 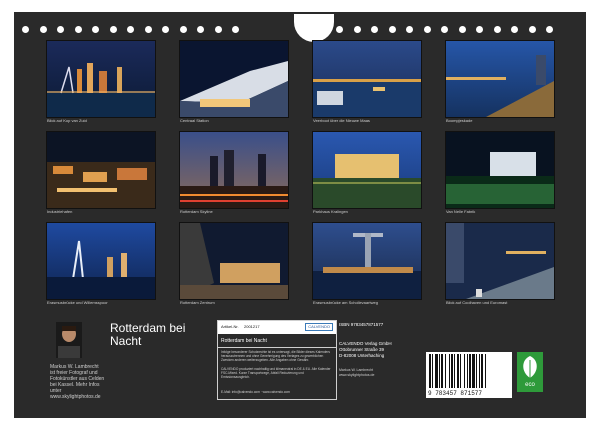 What do you see at coordinates (530, 367) in the screenshot?
I see `leaf-icon` at bounding box center [530, 367].